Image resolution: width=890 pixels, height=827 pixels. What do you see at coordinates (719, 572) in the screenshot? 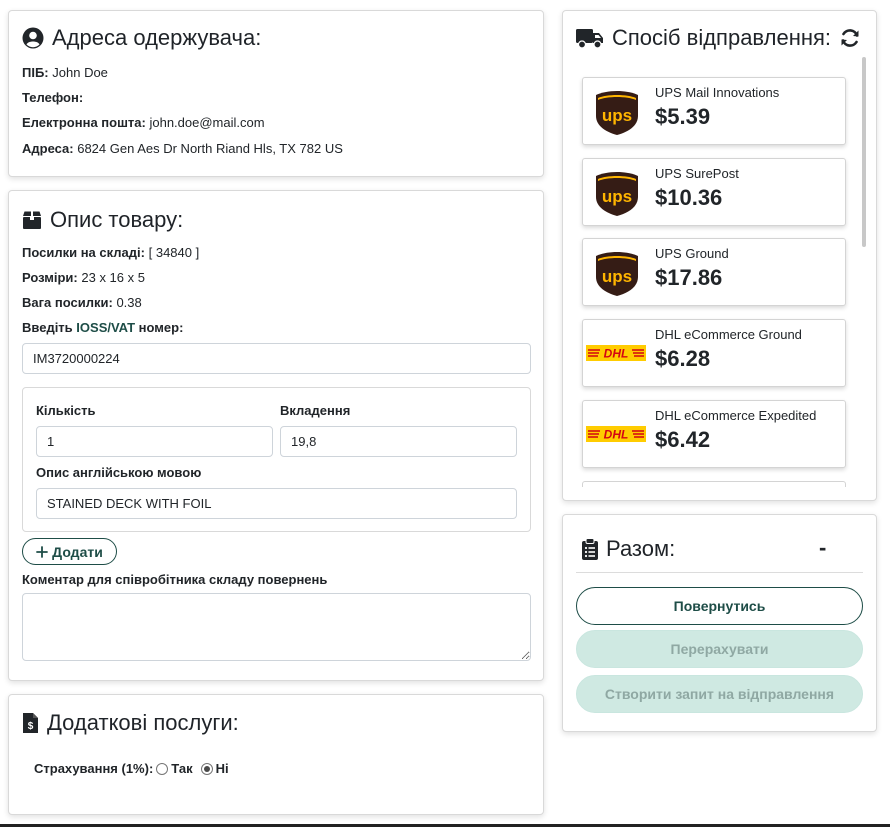
I see `total-divider` at bounding box center [719, 572].